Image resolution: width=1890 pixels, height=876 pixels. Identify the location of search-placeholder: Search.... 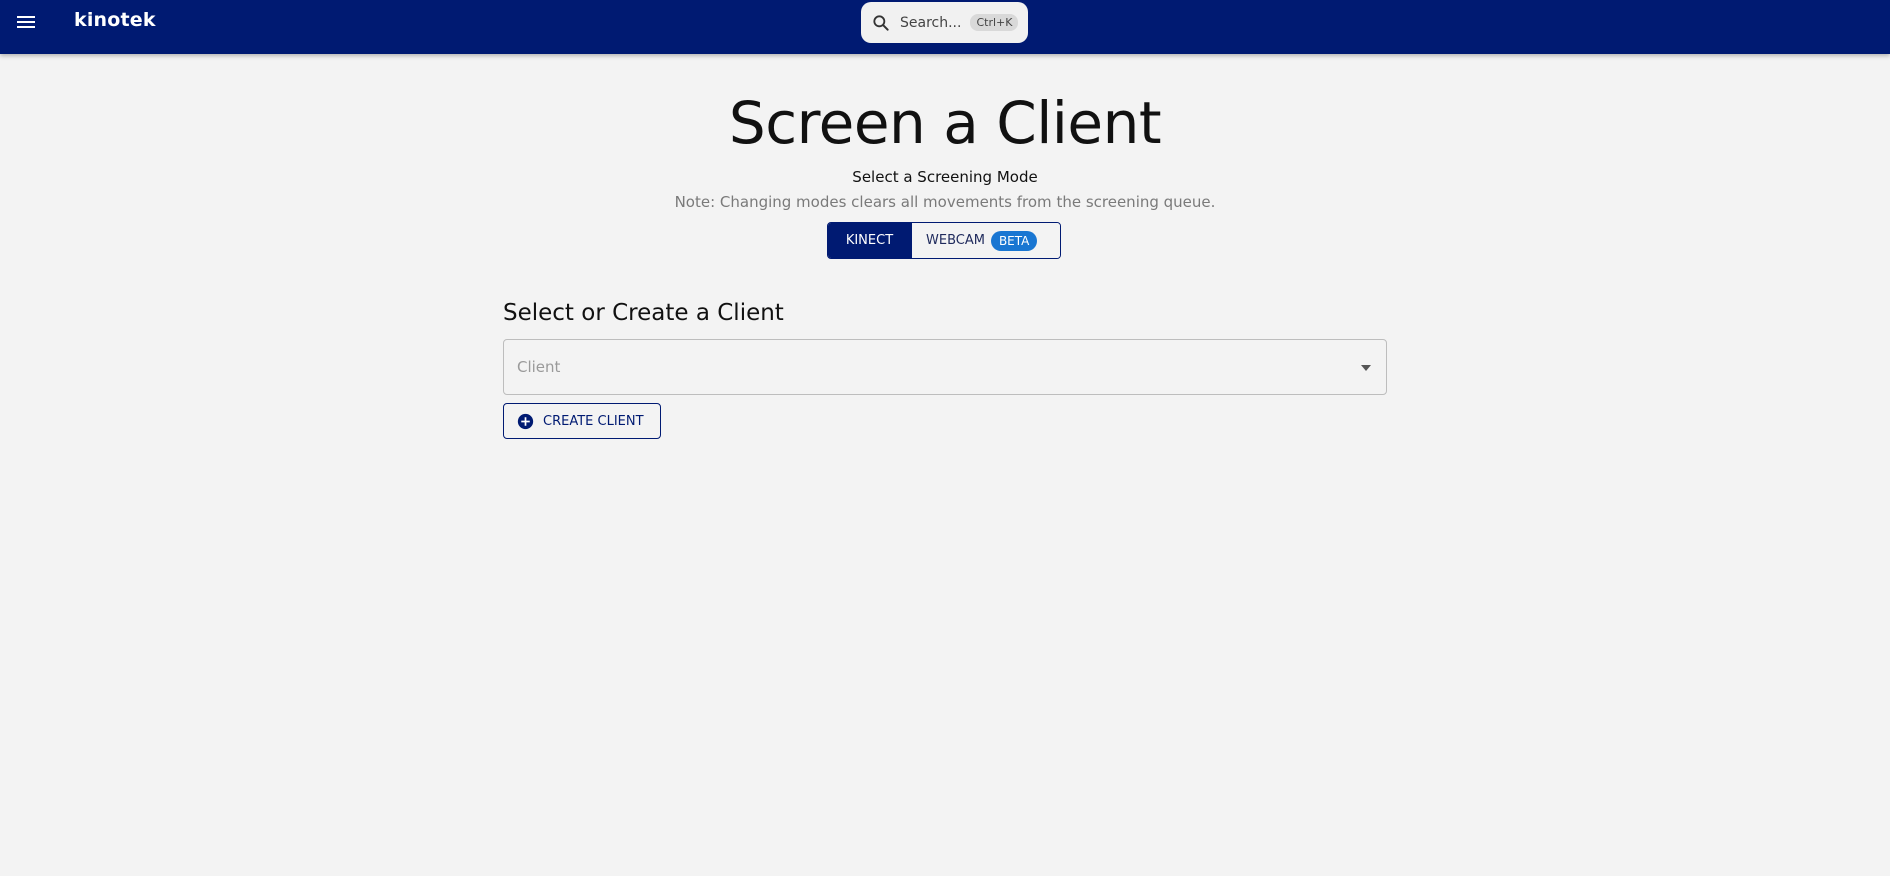
(931, 22).